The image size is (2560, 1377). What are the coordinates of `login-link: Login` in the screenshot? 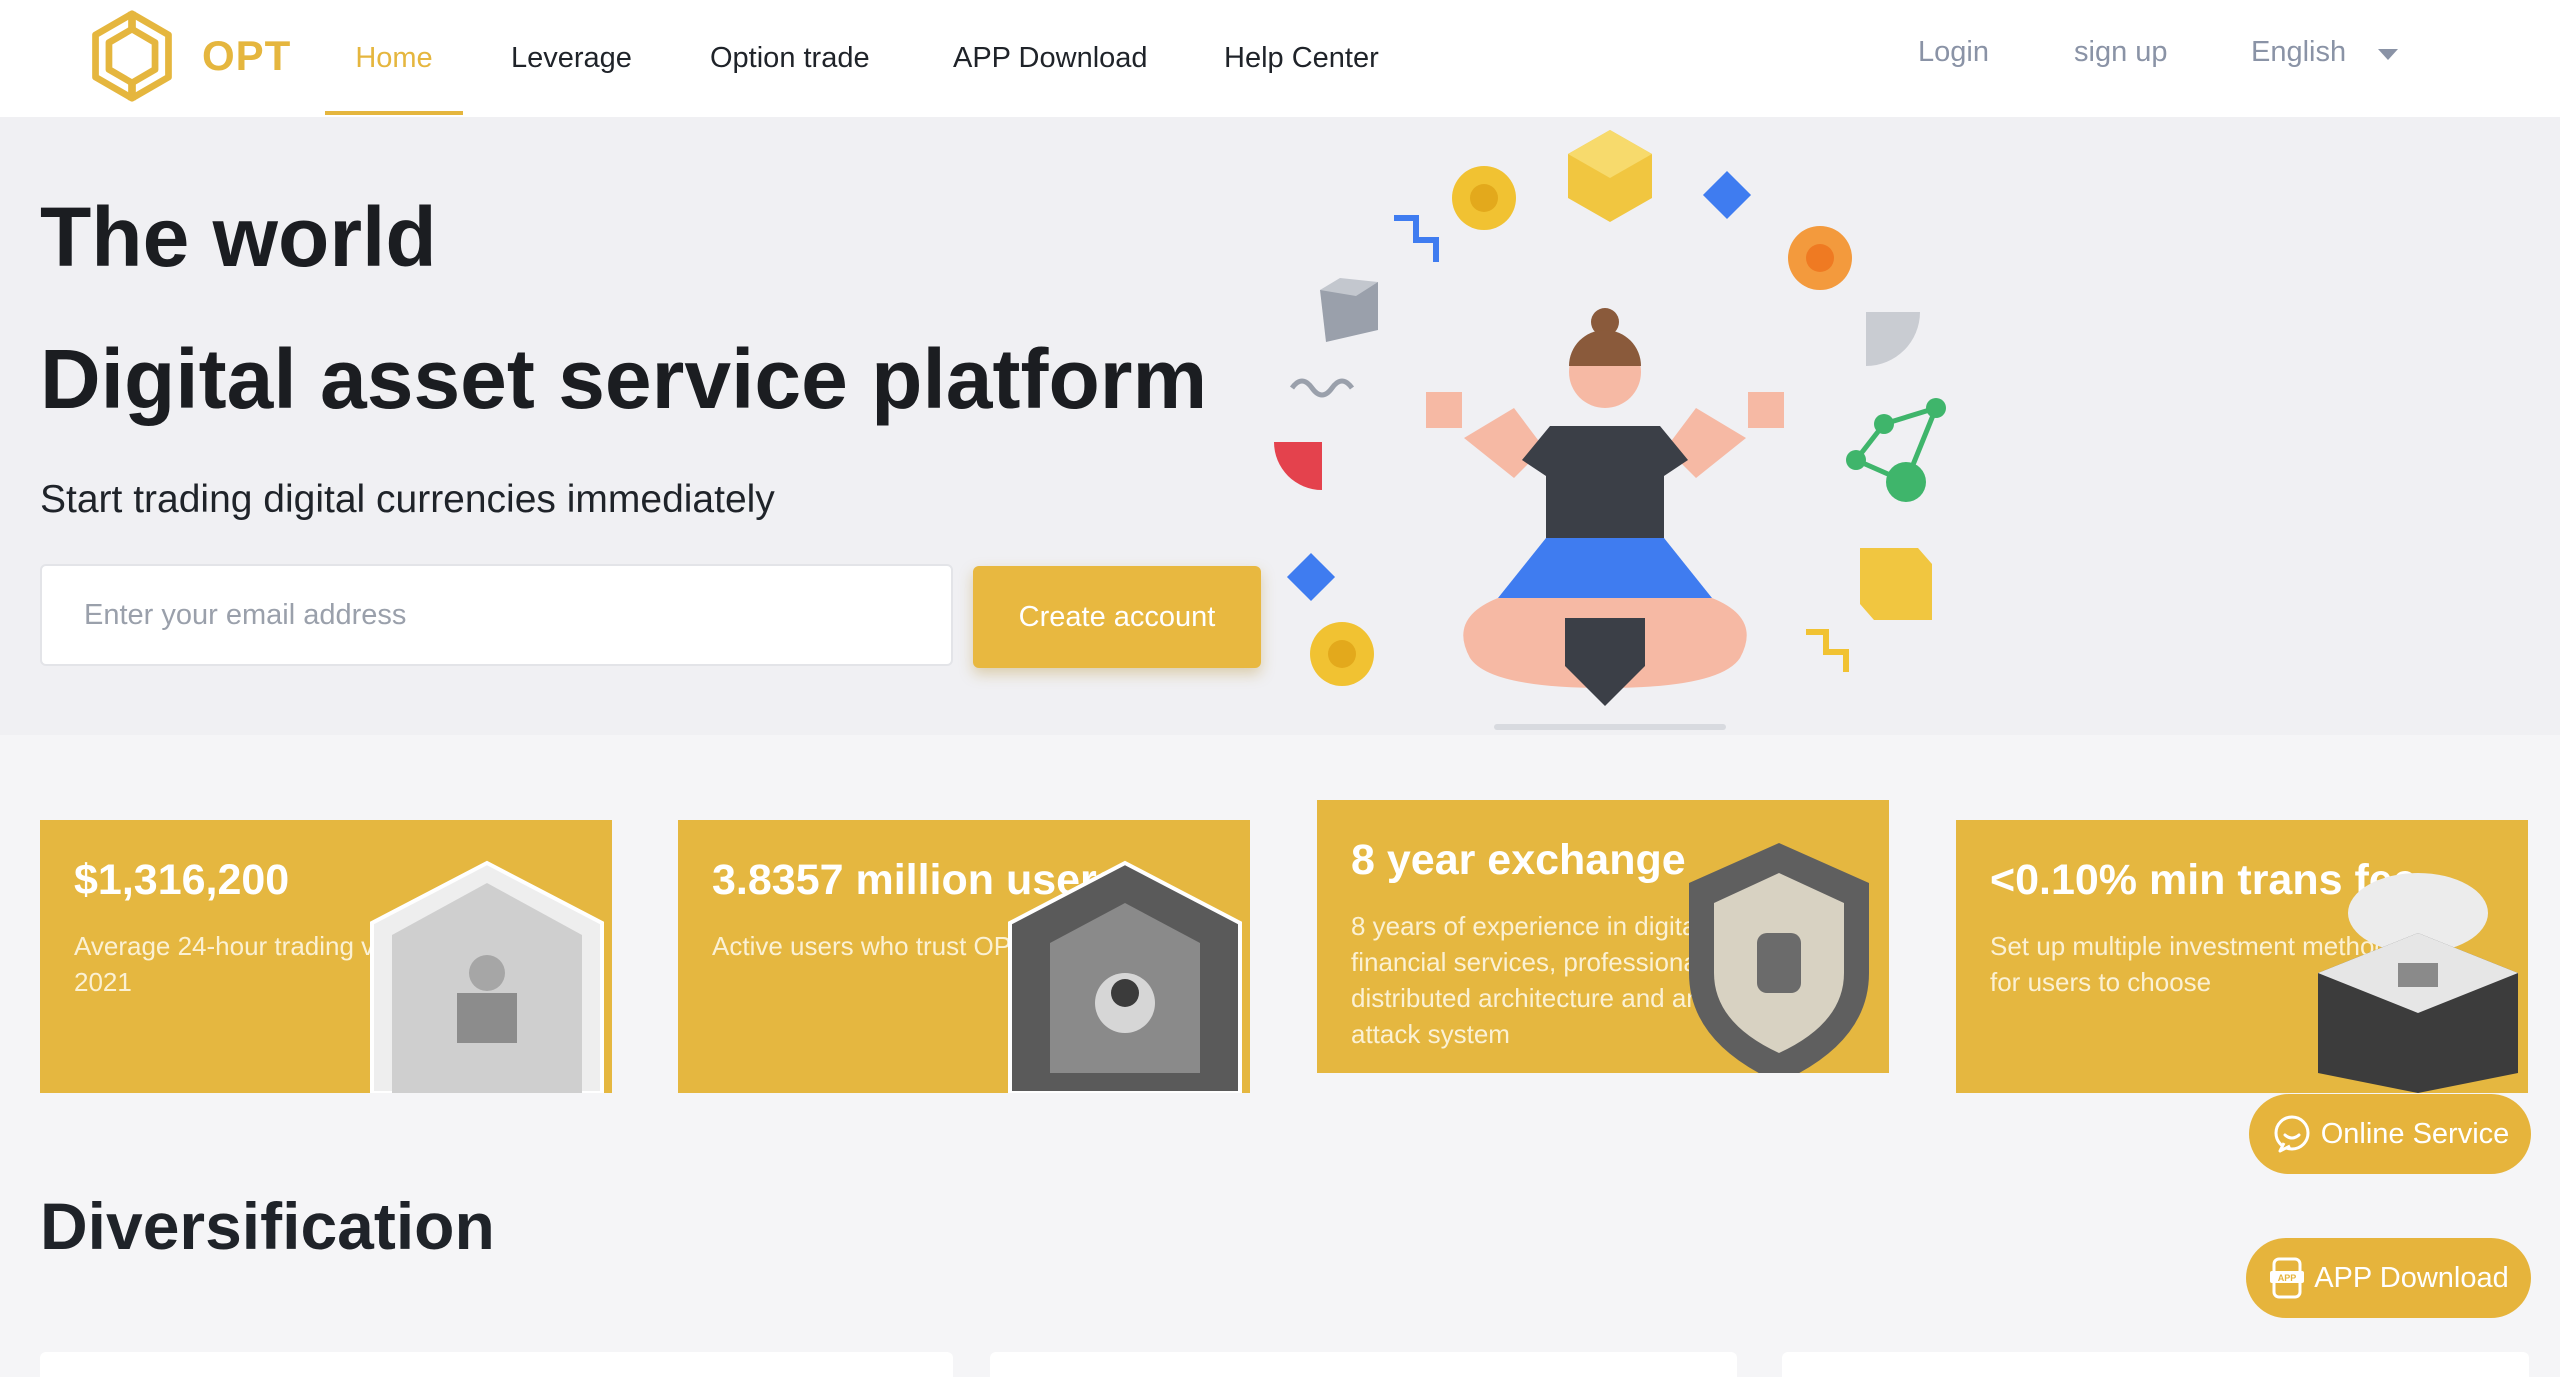 It's located at (1953, 52).